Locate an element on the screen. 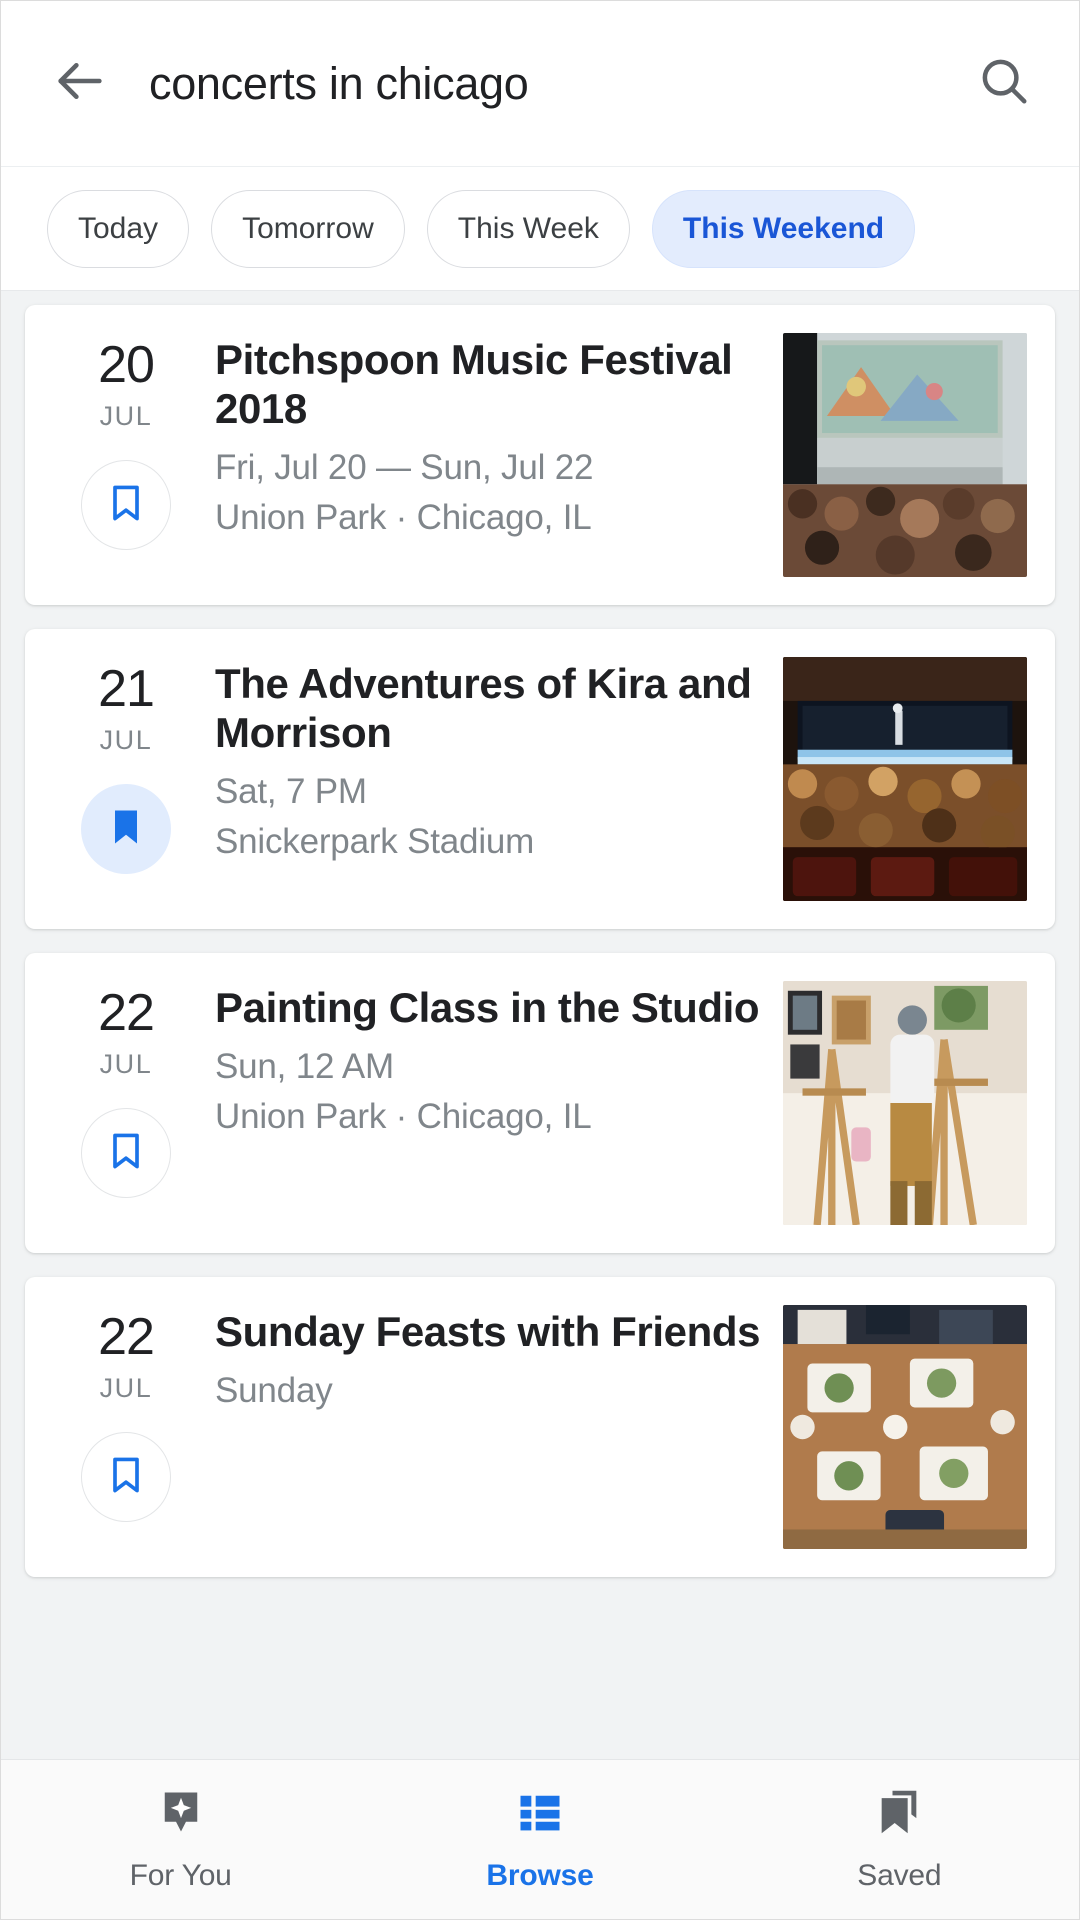  bookmark-filled-icon is located at coordinates (126, 829).